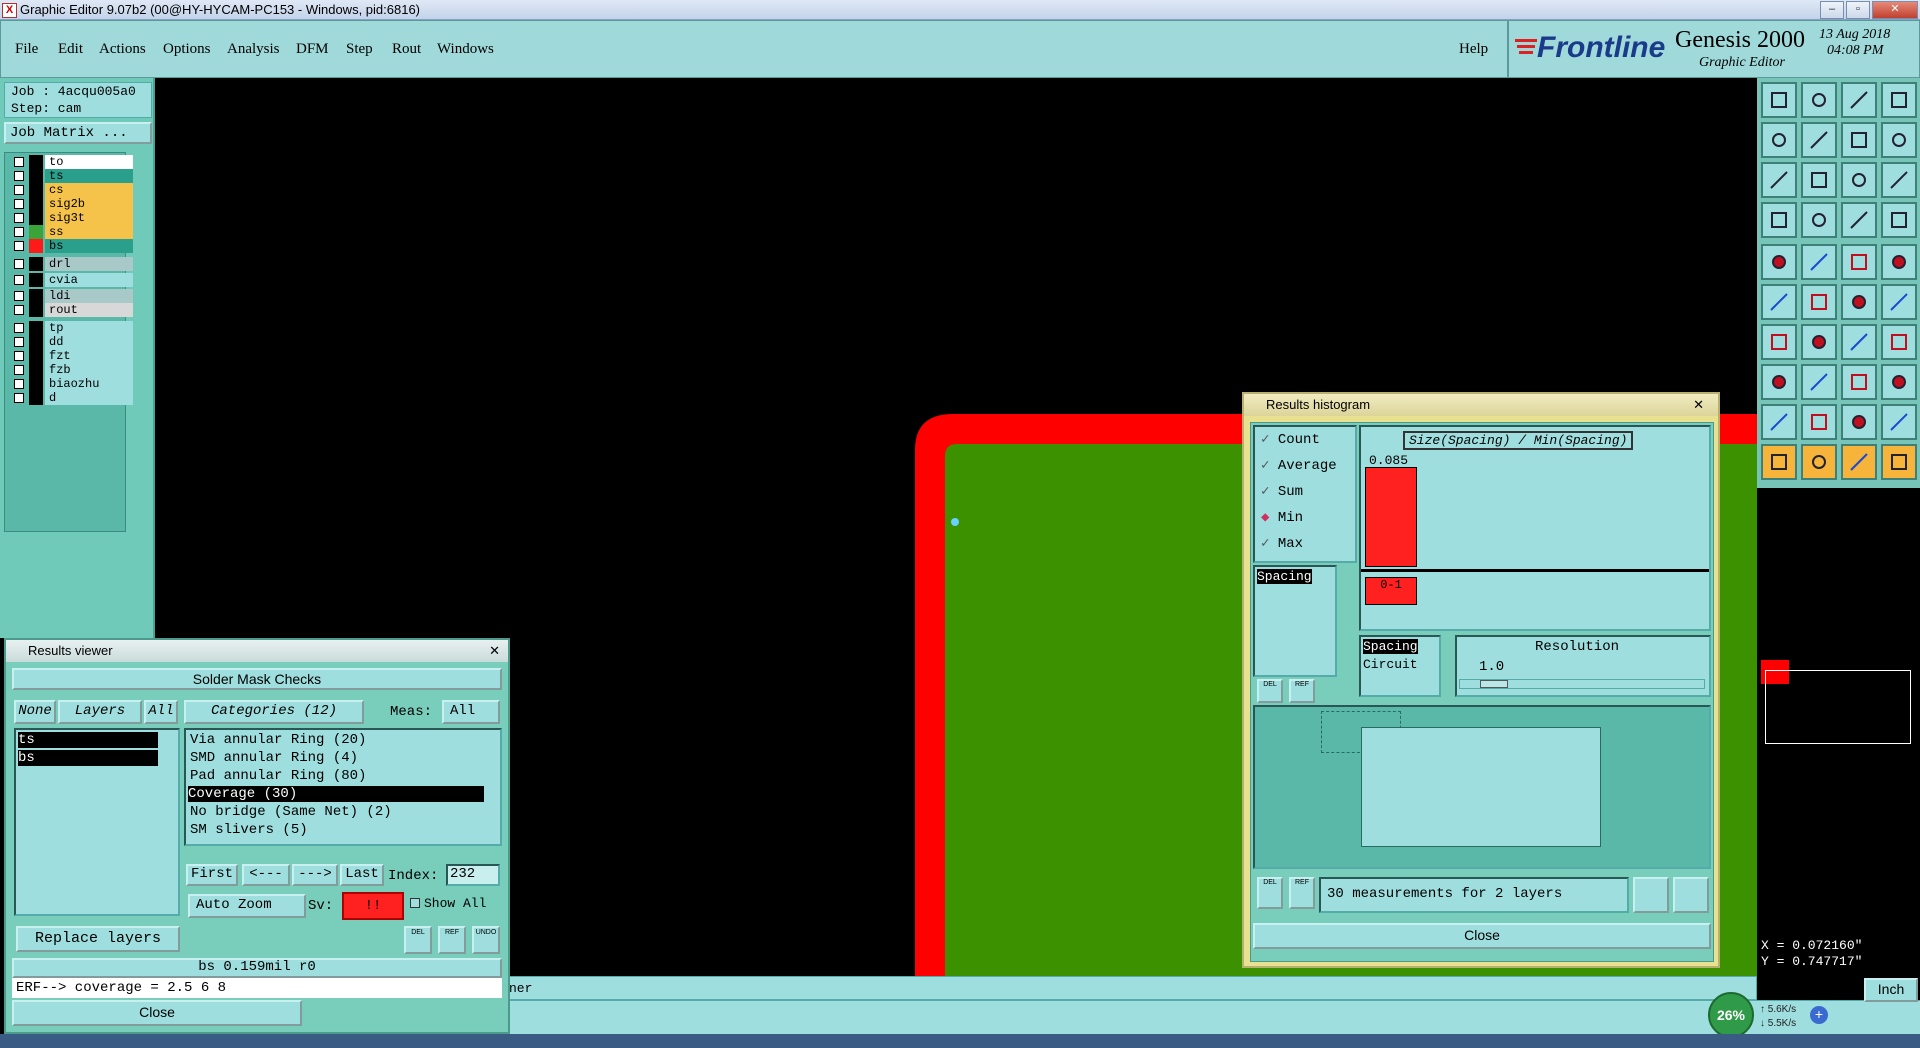  I want to click on layer-row-tp: tp, so click(72, 328).